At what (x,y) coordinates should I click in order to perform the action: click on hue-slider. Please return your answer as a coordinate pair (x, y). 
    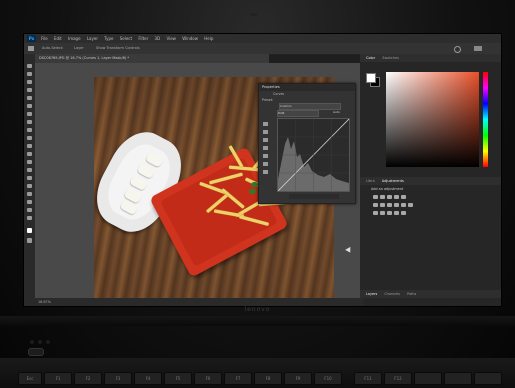
    Looking at the image, I should click on (485, 119).